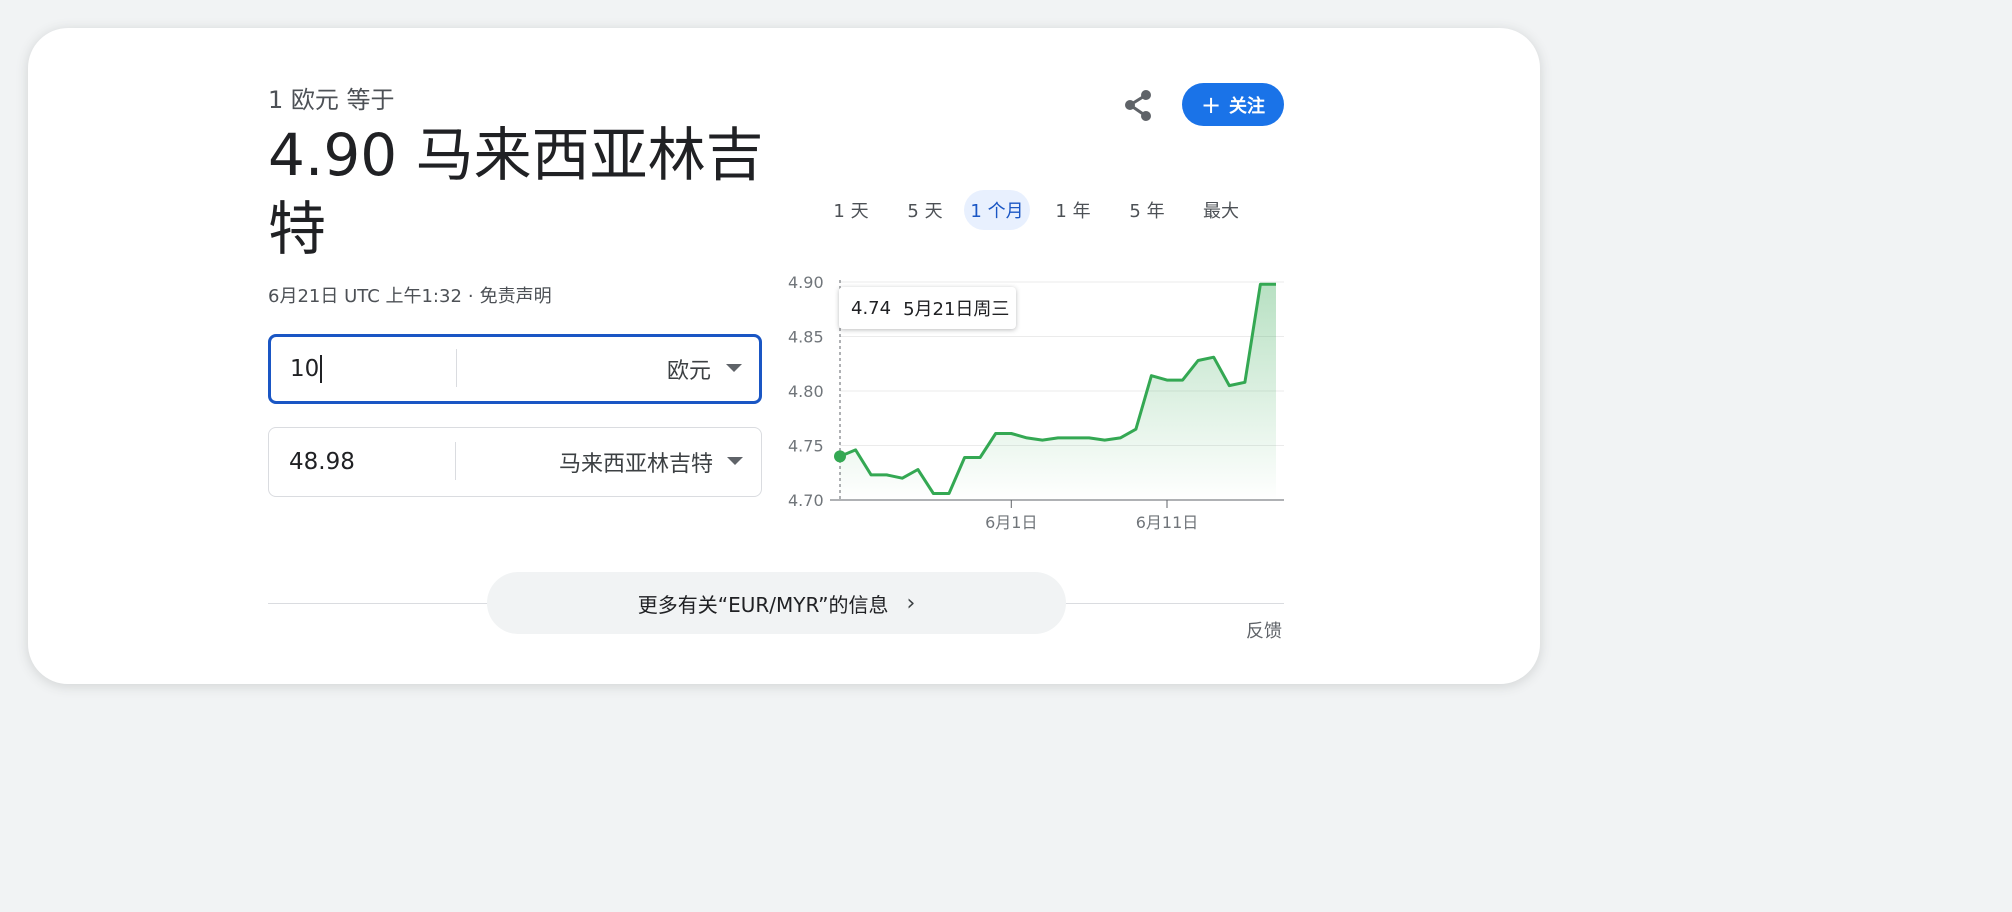 The width and height of the screenshot is (2012, 912). Describe the element at coordinates (871, 308) in the screenshot. I see `tooltip-value: 4.74` at that location.